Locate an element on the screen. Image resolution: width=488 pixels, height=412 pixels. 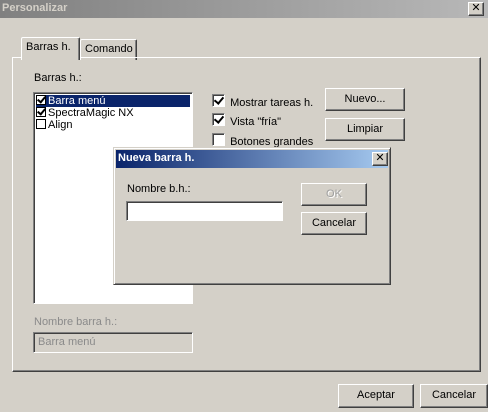
dialog-cancel-button: Cancelar is located at coordinates (334, 223).